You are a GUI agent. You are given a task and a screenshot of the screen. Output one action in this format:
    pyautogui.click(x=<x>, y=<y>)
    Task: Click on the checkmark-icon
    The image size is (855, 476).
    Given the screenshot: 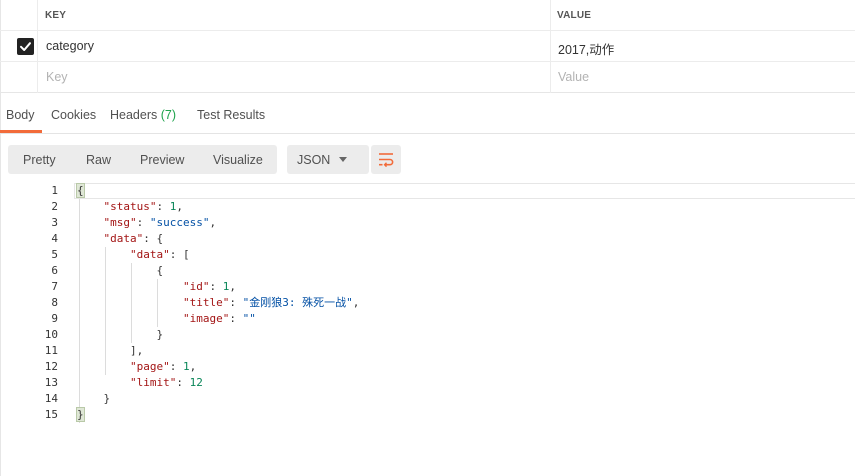 What is the action you would take?
    pyautogui.click(x=25, y=46)
    